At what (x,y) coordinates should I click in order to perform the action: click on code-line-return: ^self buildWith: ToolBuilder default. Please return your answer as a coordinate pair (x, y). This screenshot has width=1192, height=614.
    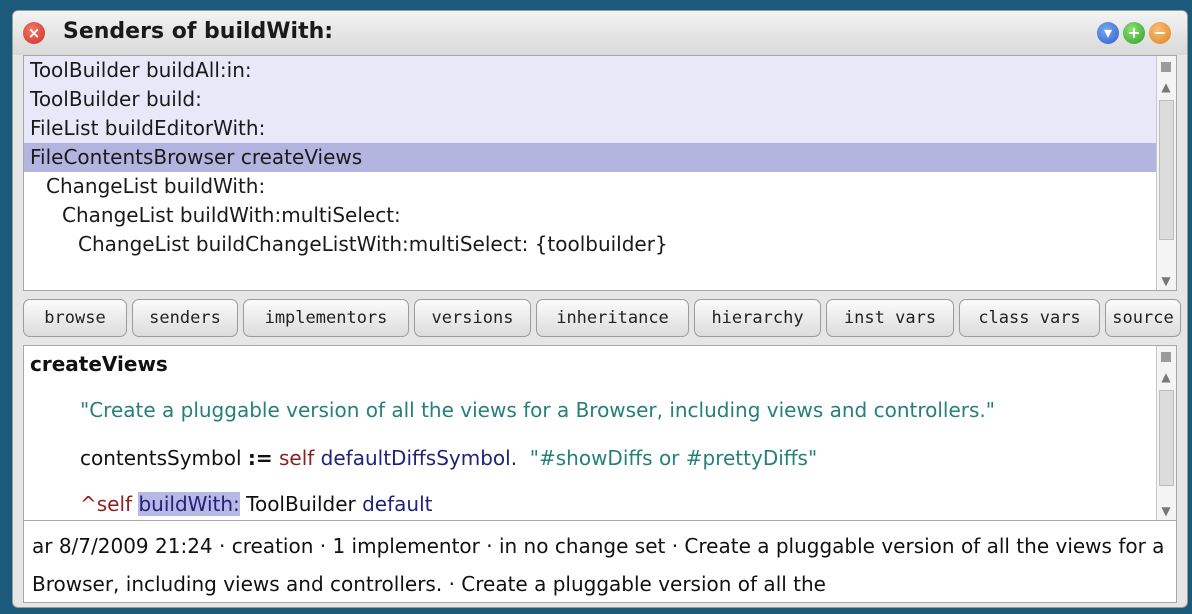
    Looking at the image, I should click on (256, 504).